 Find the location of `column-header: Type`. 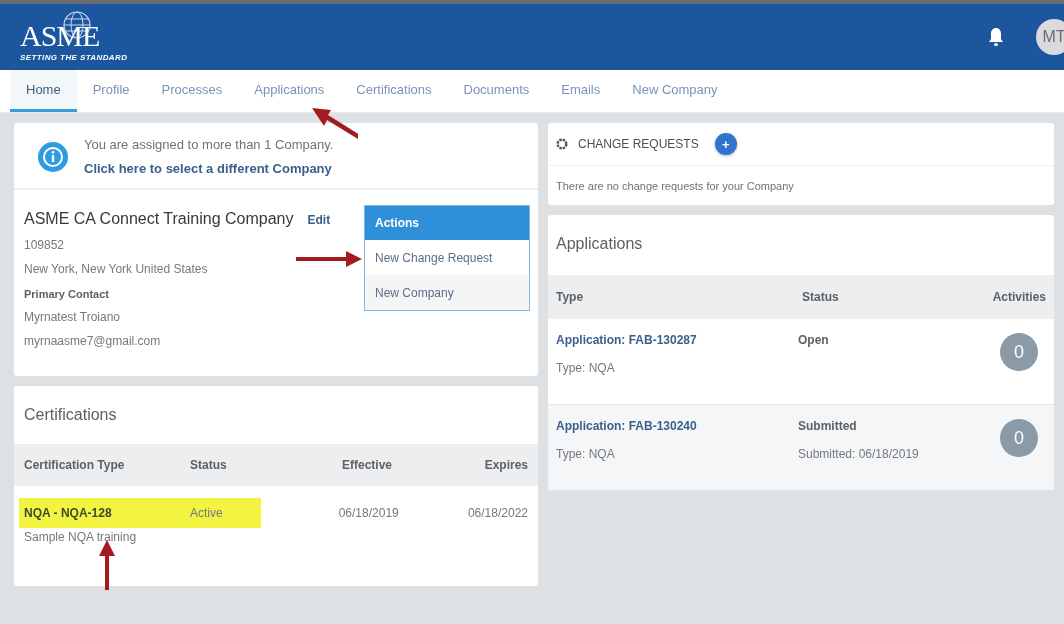

column-header: Type is located at coordinates (570, 297).